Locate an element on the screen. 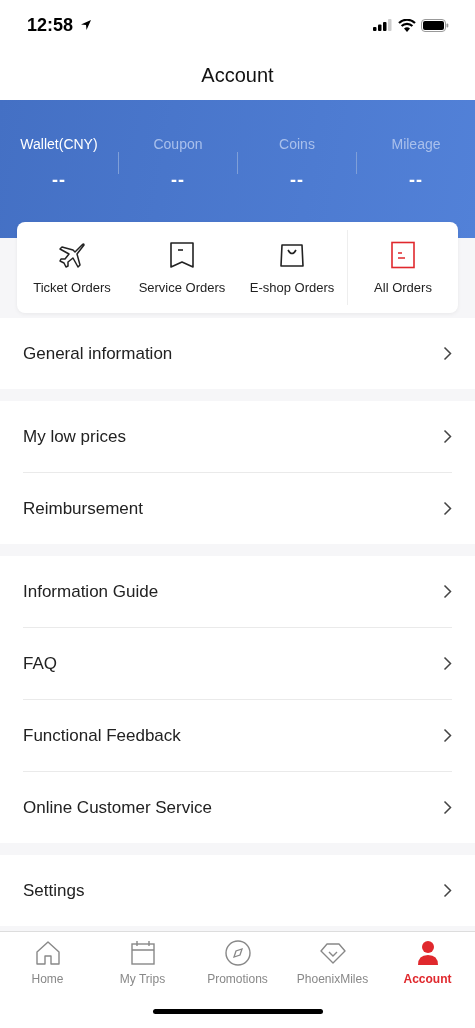  asset-item: Wallet(CNY) -- is located at coordinates (59, 163).